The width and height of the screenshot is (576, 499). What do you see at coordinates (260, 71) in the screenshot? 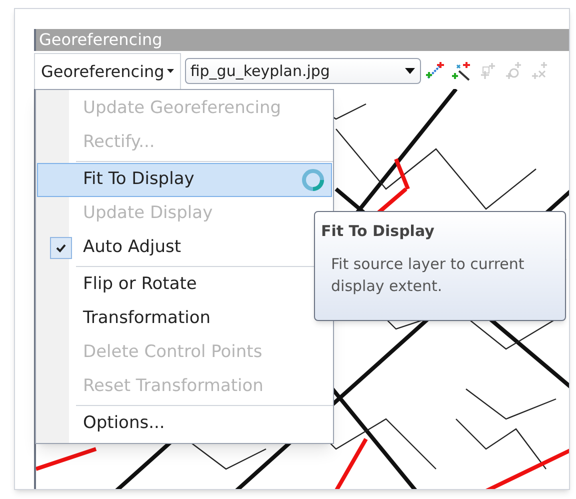
I see `layer-name: fip_gu_keyplan.jpg` at bounding box center [260, 71].